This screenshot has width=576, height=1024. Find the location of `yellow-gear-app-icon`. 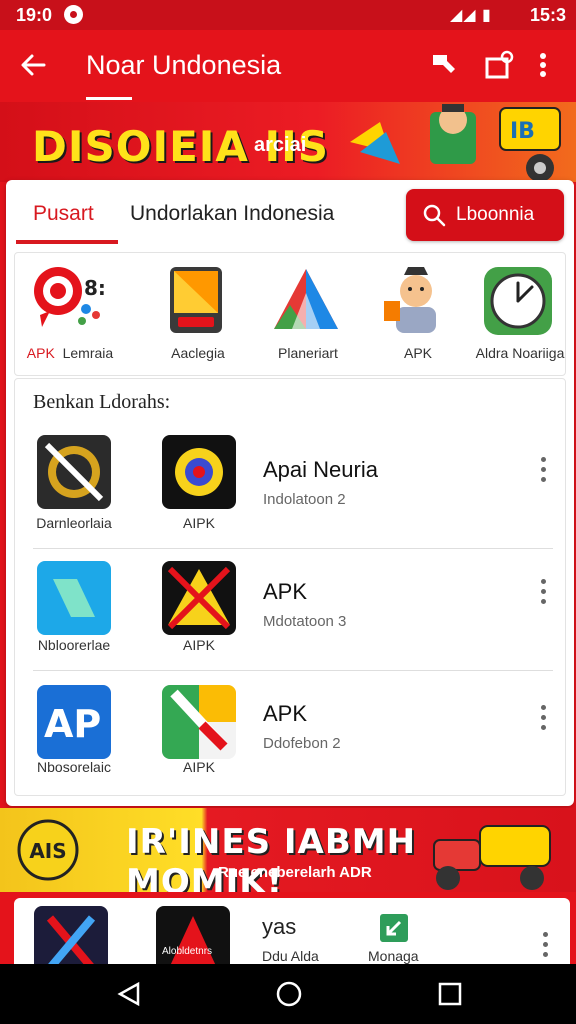

yellow-gear-app-icon is located at coordinates (199, 472).